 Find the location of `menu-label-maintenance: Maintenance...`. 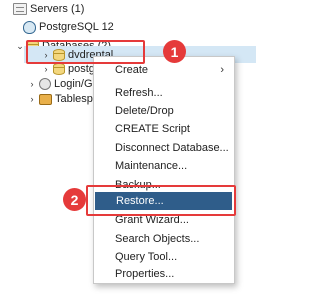

menu-label-maintenance: Maintenance... is located at coordinates (151, 166).